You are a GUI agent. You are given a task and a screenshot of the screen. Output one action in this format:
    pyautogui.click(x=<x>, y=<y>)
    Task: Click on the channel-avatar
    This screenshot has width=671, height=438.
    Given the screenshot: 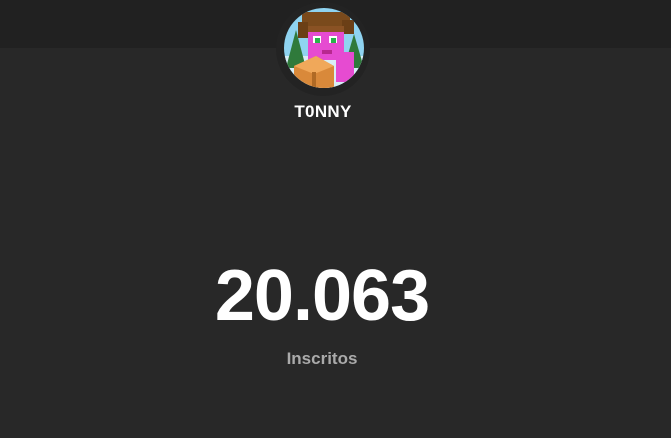 What is the action you would take?
    pyautogui.click(x=324, y=48)
    